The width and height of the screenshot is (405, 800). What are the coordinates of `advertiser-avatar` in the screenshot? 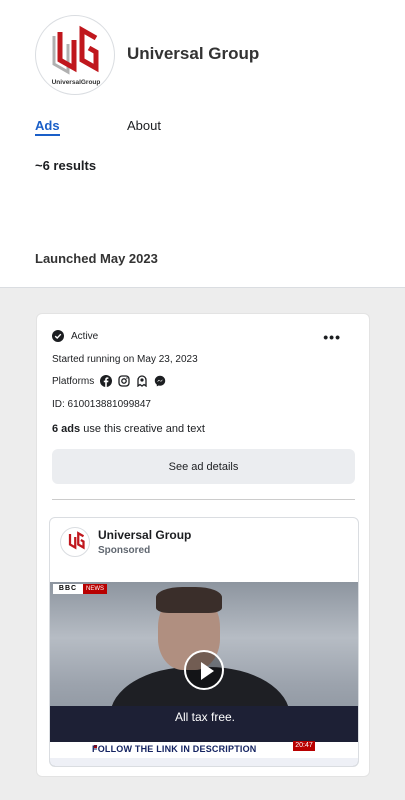 It's located at (75, 542).